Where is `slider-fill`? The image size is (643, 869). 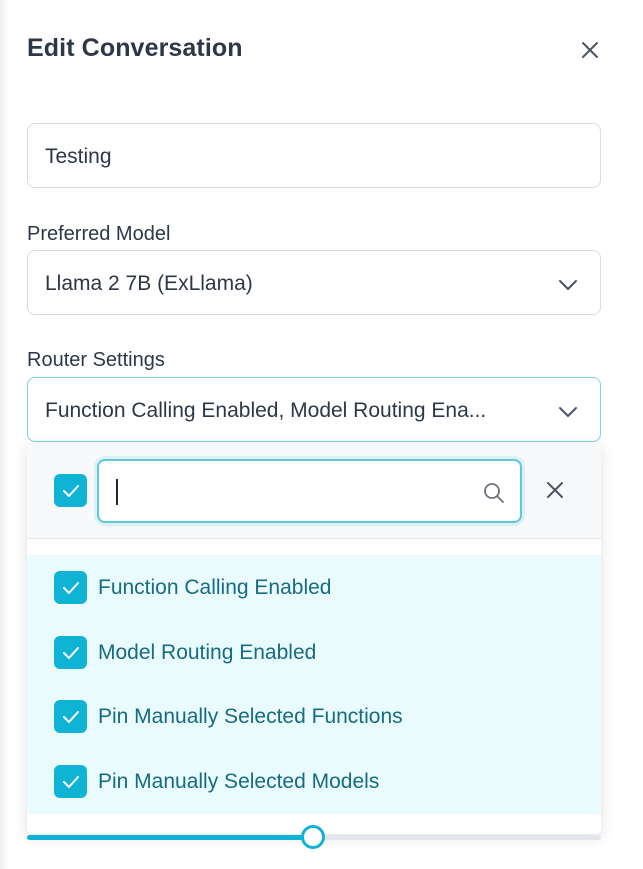 slider-fill is located at coordinates (170, 837).